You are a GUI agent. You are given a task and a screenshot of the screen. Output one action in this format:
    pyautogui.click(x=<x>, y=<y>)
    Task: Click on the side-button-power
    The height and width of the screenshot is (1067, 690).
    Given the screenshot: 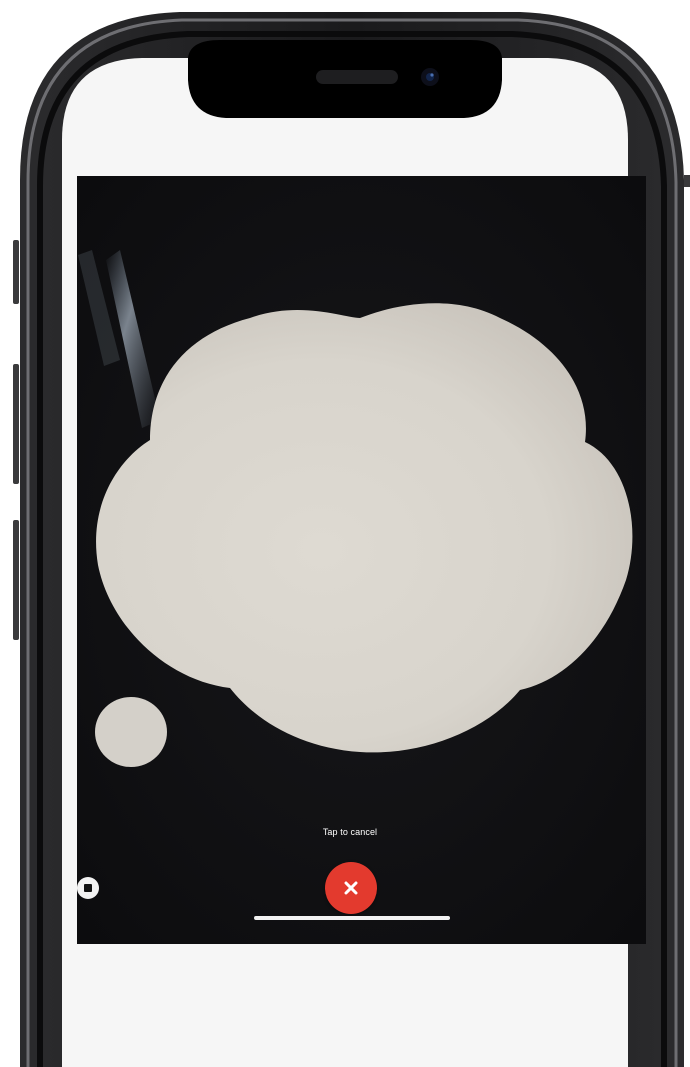 What is the action you would take?
    pyautogui.click(x=687, y=181)
    